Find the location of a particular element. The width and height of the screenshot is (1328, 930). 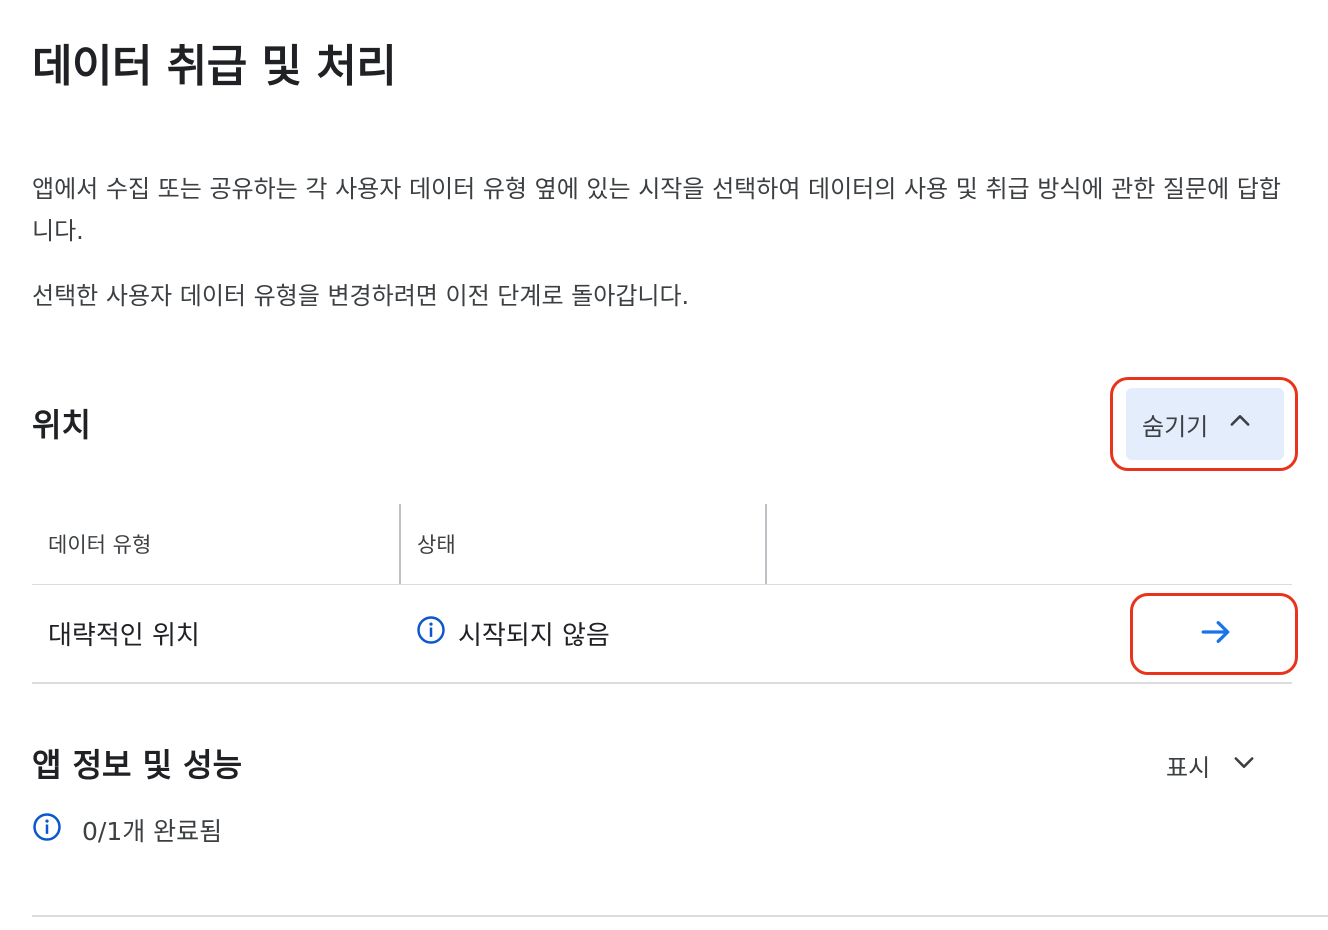

progress-text: 0/1개 완료됨 is located at coordinates (152, 831).